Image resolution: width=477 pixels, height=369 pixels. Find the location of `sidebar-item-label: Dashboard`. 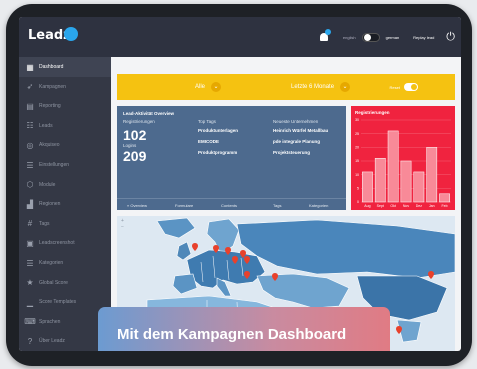

sidebar-item-label: Dashboard is located at coordinates (51, 67).